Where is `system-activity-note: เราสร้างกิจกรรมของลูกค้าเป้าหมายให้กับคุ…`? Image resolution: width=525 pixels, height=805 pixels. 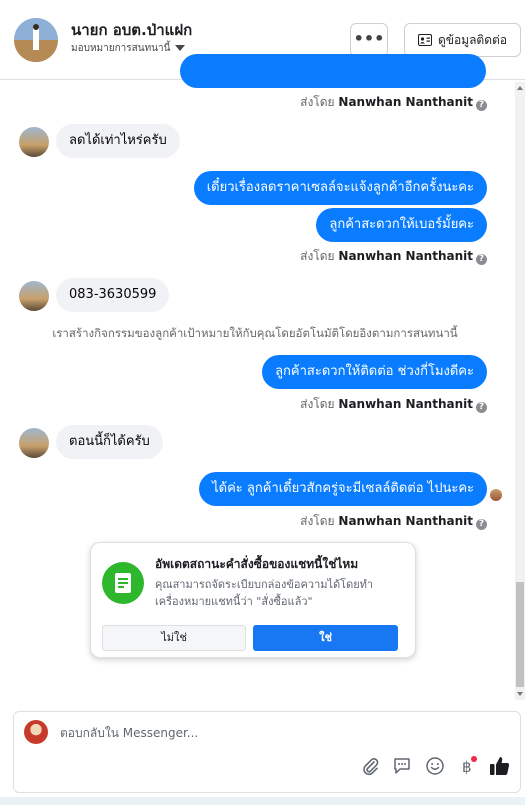 system-activity-note: เราสร้างกิจกรรมของลูกค้าเป้าหมายให้กับคุ… is located at coordinates (255, 333).